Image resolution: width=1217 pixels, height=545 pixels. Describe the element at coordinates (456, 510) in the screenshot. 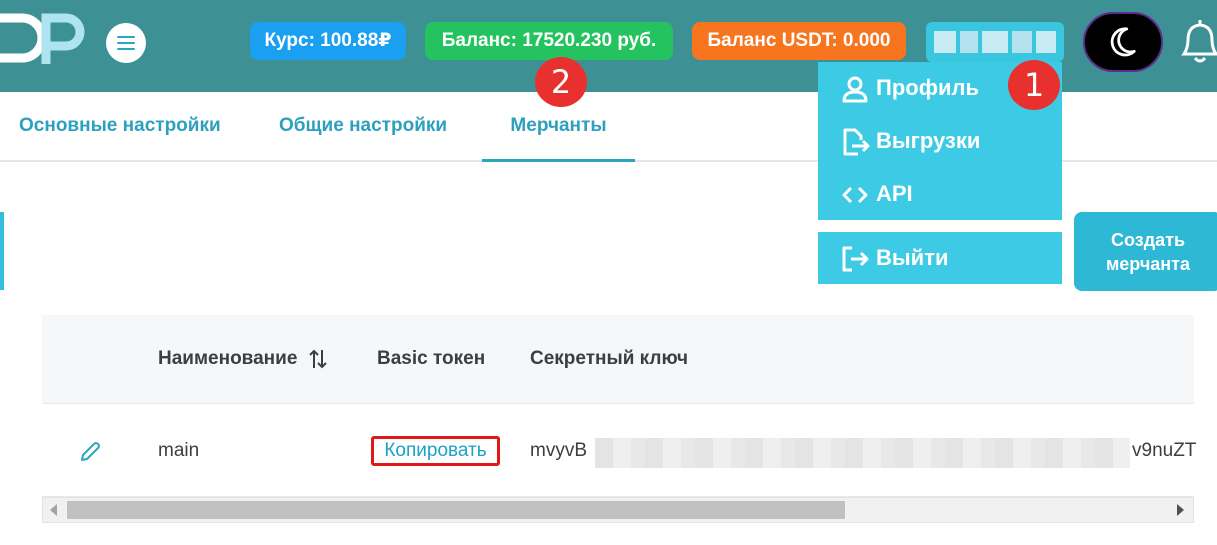

I see `scrollbar-thumb` at that location.